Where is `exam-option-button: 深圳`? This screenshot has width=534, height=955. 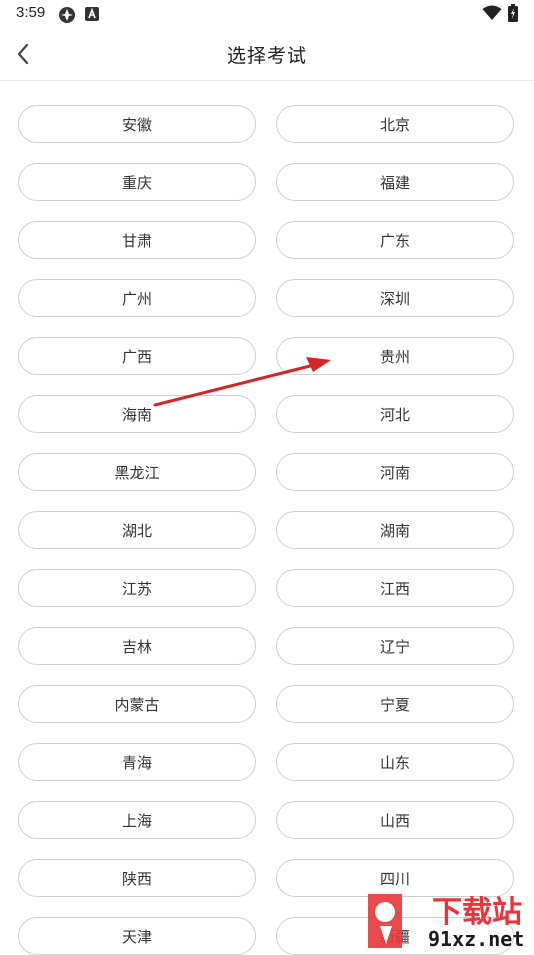 exam-option-button: 深圳 is located at coordinates (395, 298).